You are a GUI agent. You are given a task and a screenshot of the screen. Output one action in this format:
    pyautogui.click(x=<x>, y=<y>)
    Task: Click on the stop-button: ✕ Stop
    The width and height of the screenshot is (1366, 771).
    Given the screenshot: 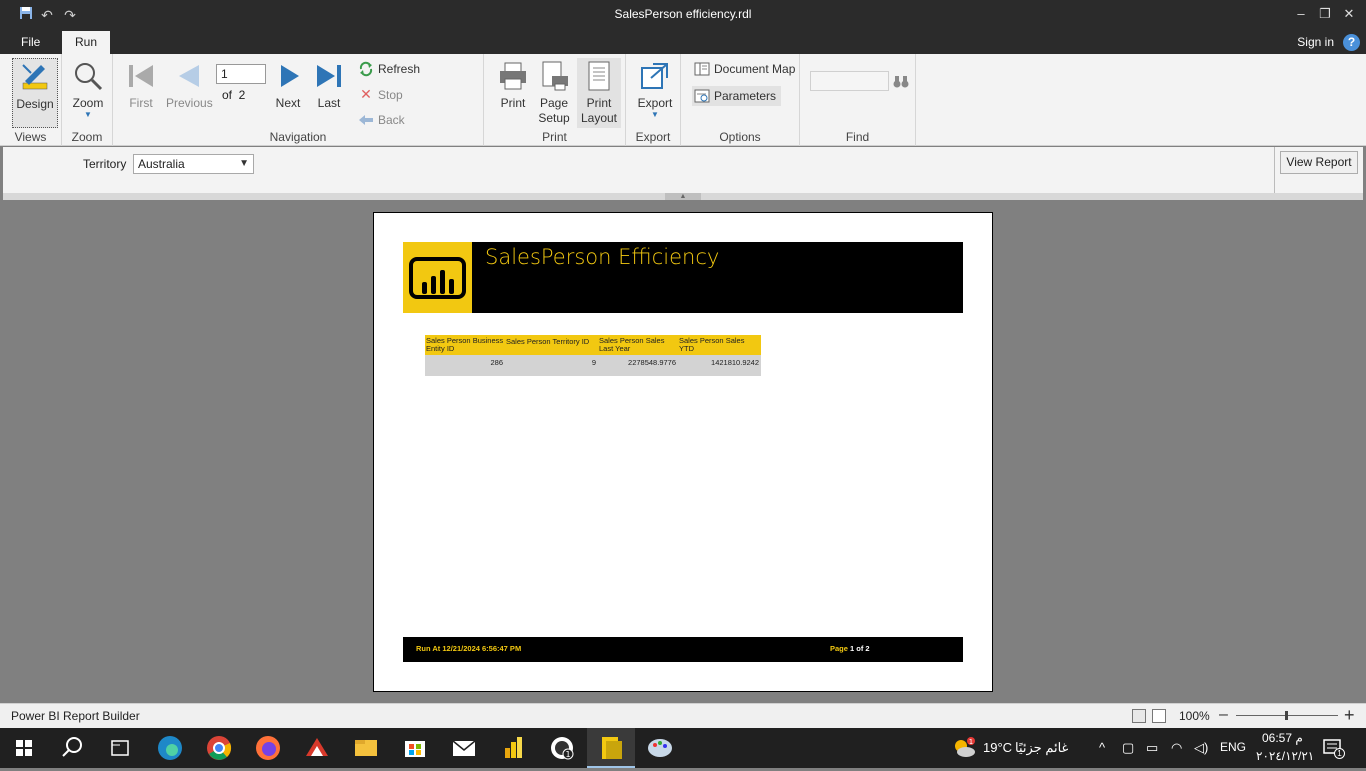 What is the action you would take?
    pyautogui.click(x=380, y=95)
    